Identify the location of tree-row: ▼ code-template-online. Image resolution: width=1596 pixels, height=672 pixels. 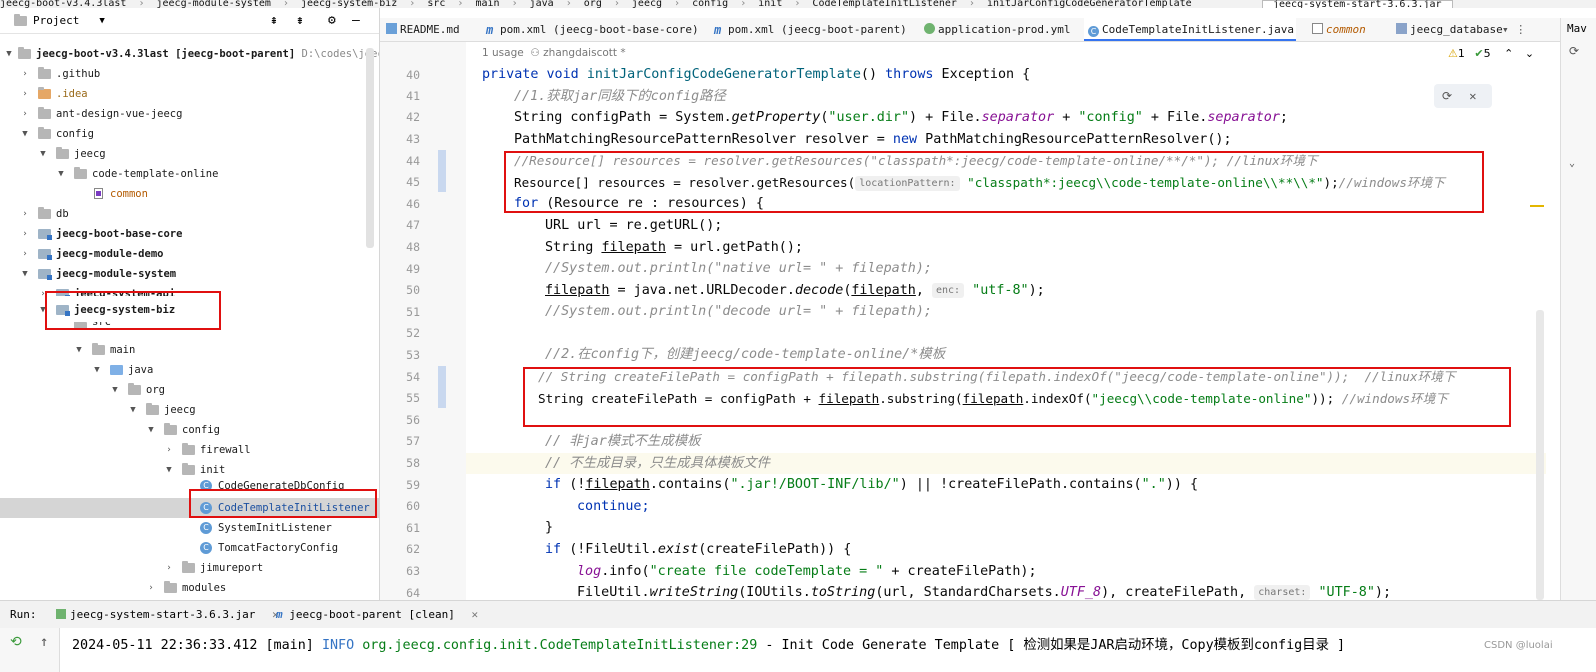
(189, 174).